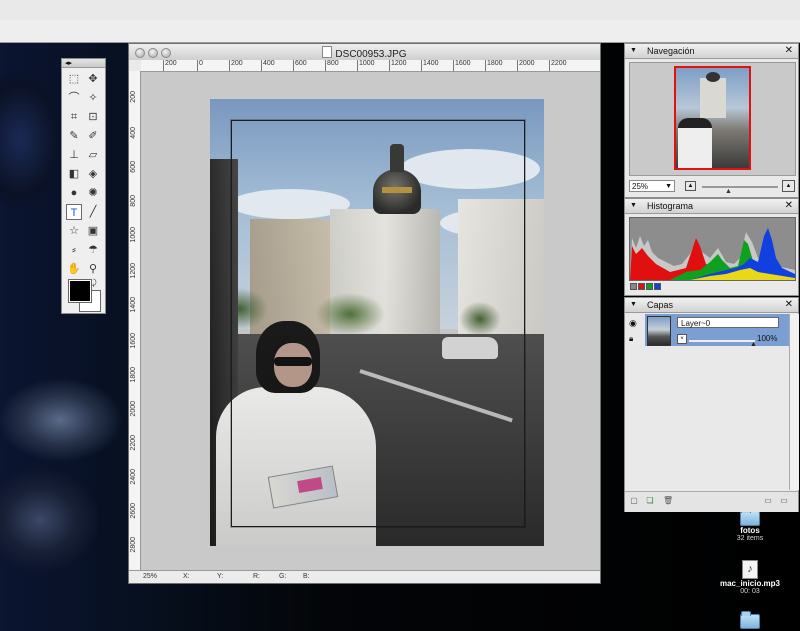  What do you see at coordinates (631, 339) in the screenshot?
I see `lock-icon: 🔒︎` at bounding box center [631, 339].